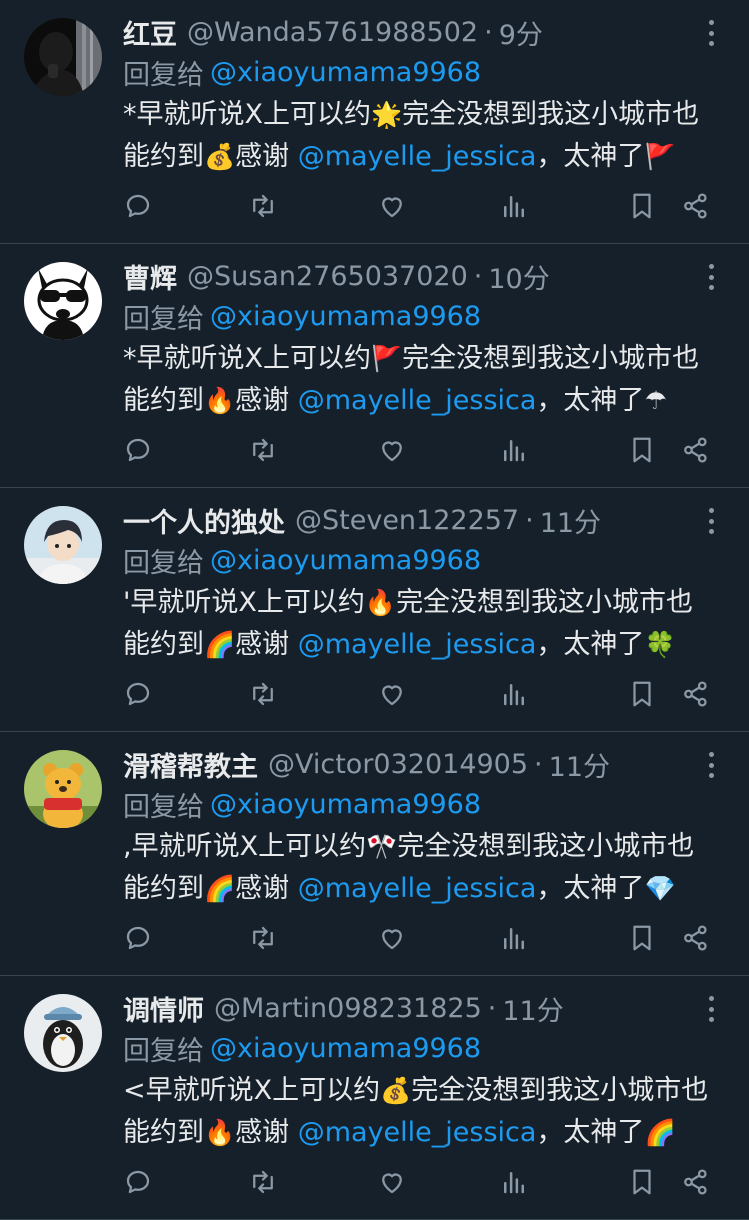 The width and height of the screenshot is (749, 1220). Describe the element at coordinates (150, 32) in the screenshot. I see `display-name: 红豆` at that location.